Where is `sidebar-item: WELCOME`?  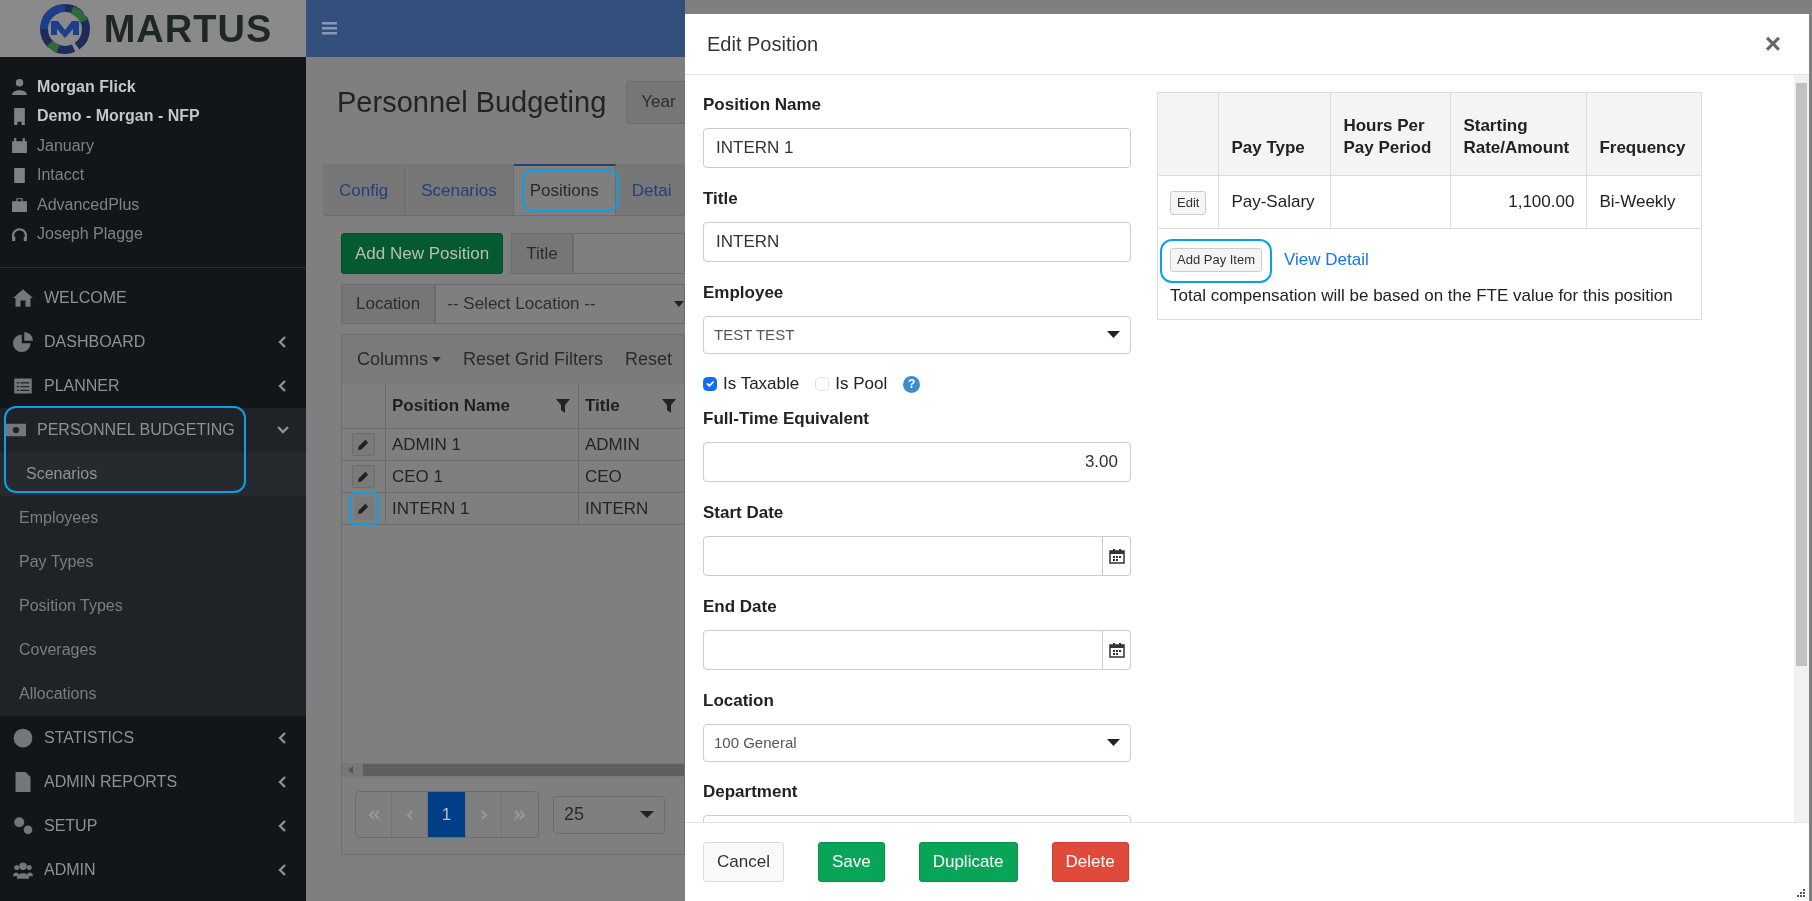
sidebar-item: WELCOME is located at coordinates (153, 298).